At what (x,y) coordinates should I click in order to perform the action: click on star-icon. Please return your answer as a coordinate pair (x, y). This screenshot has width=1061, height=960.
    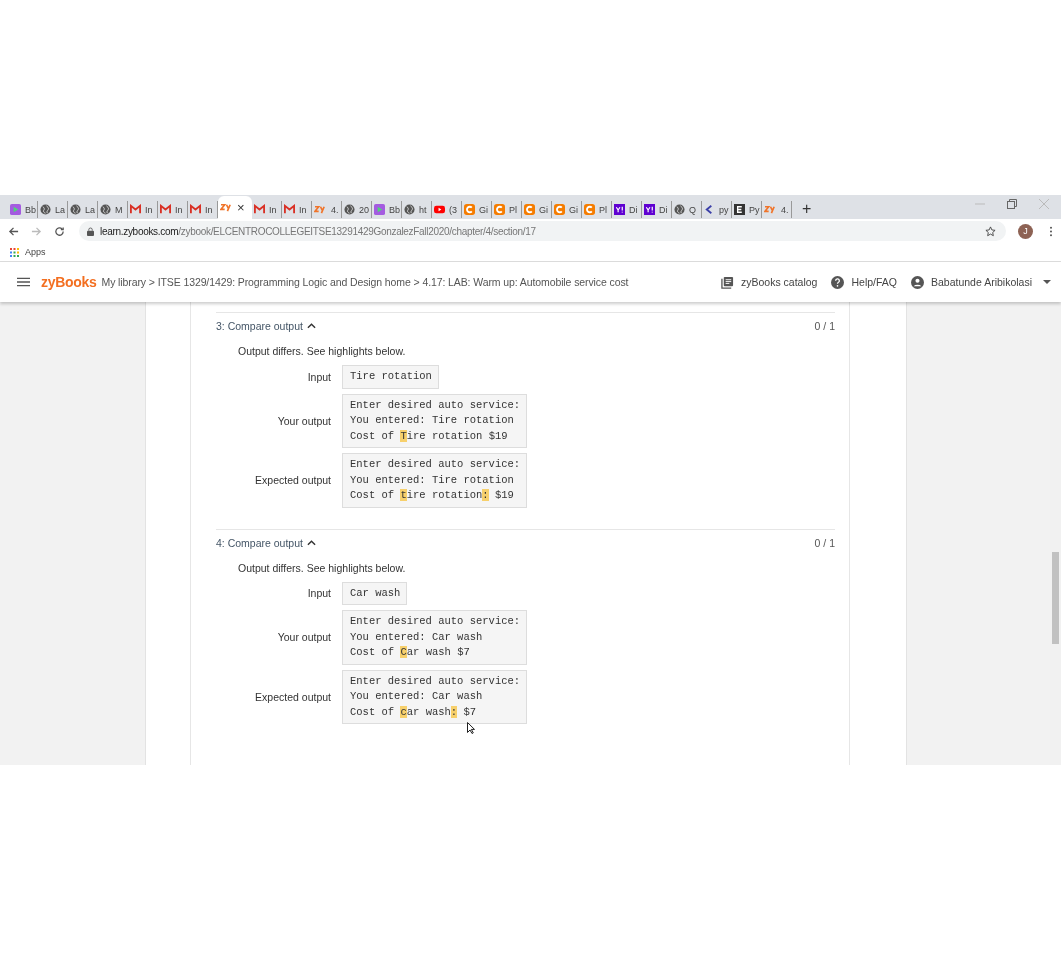
    Looking at the image, I should click on (990, 231).